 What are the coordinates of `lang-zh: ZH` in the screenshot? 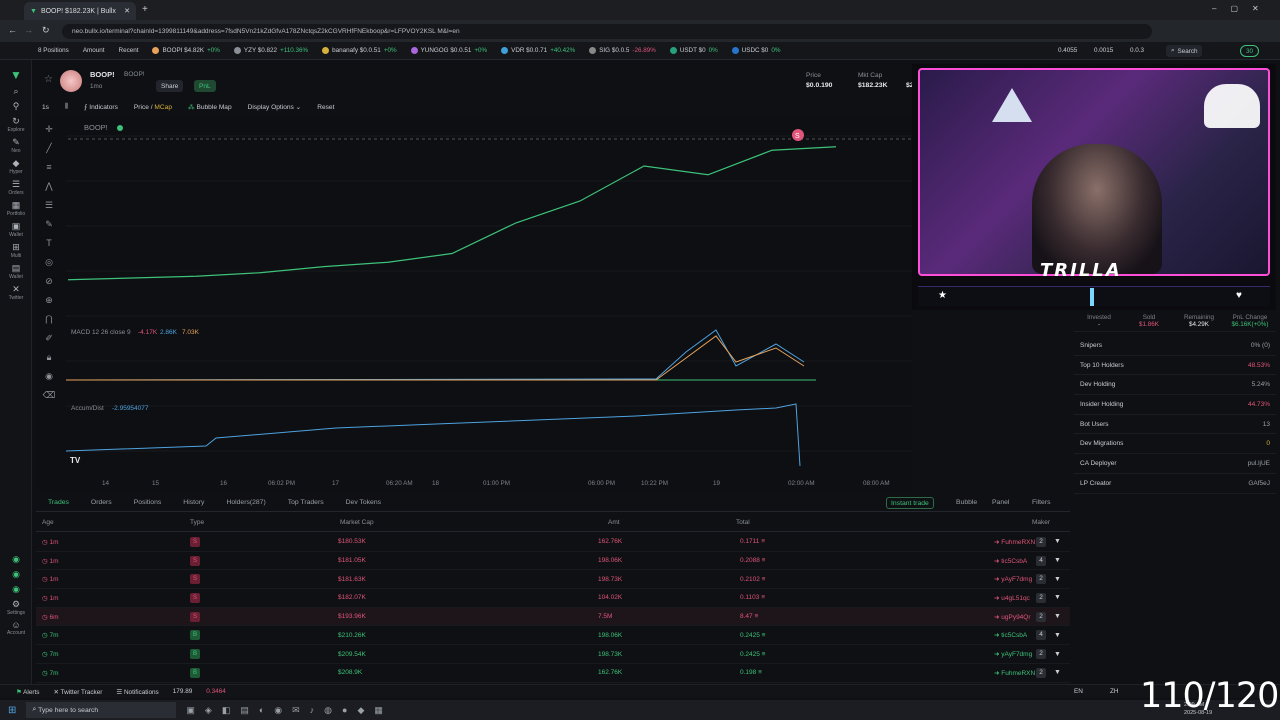 It's located at (1114, 691).